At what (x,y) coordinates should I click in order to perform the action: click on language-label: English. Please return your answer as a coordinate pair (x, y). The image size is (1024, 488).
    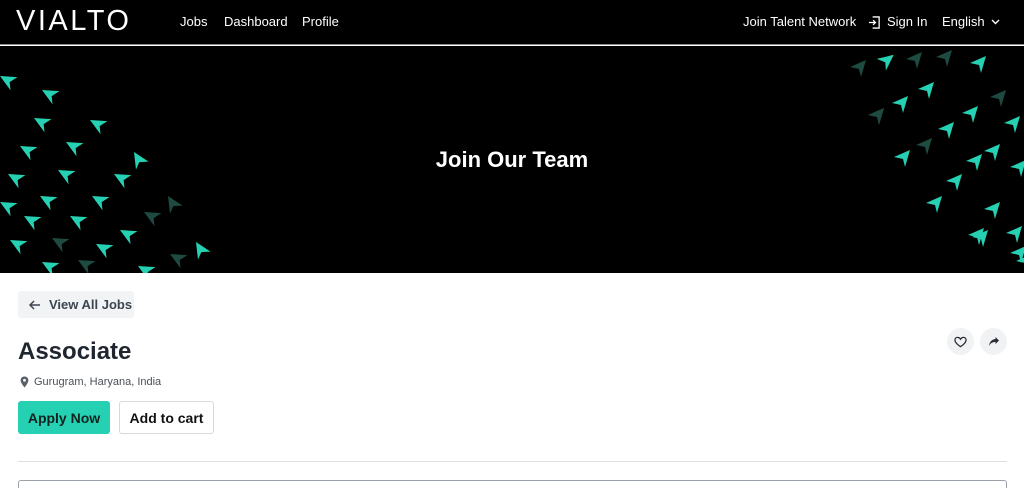
    Looking at the image, I should click on (963, 21).